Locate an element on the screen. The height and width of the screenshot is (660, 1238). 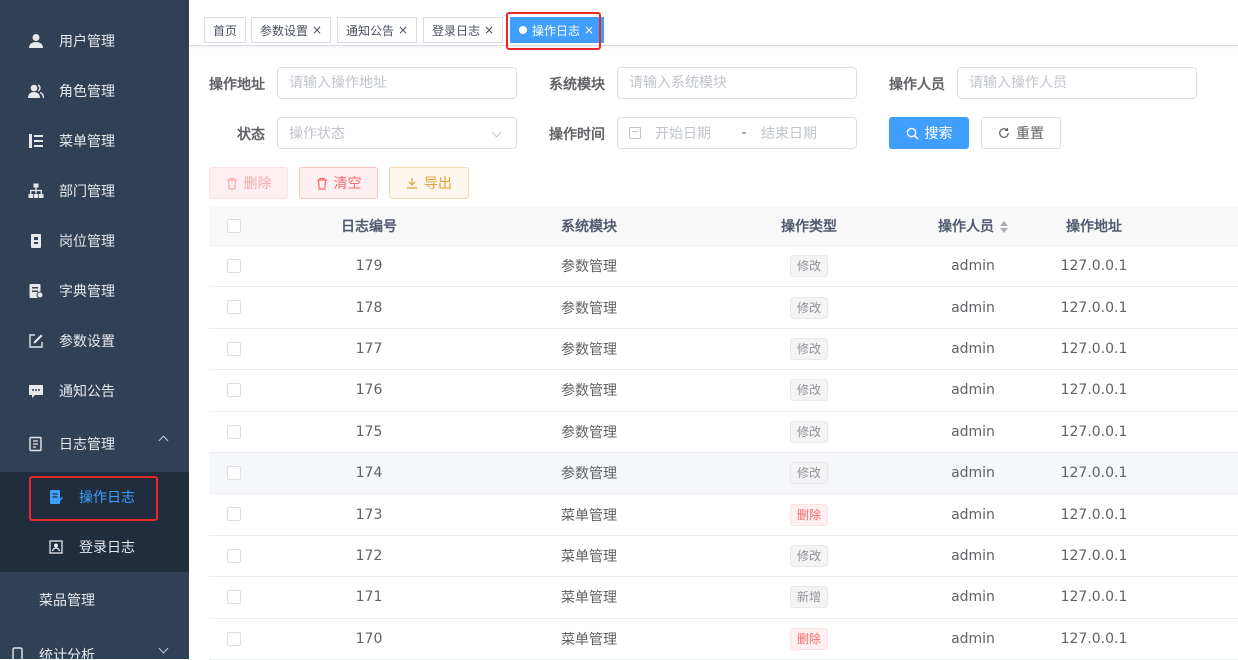
tab-notice: 通知公告 × is located at coordinates (377, 30).